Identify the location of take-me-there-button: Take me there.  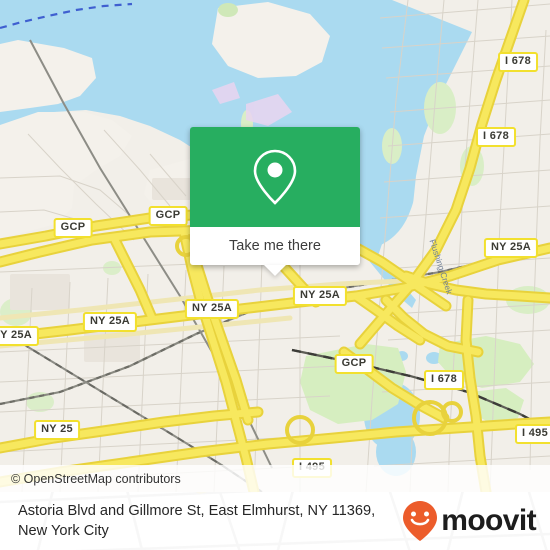
(275, 251).